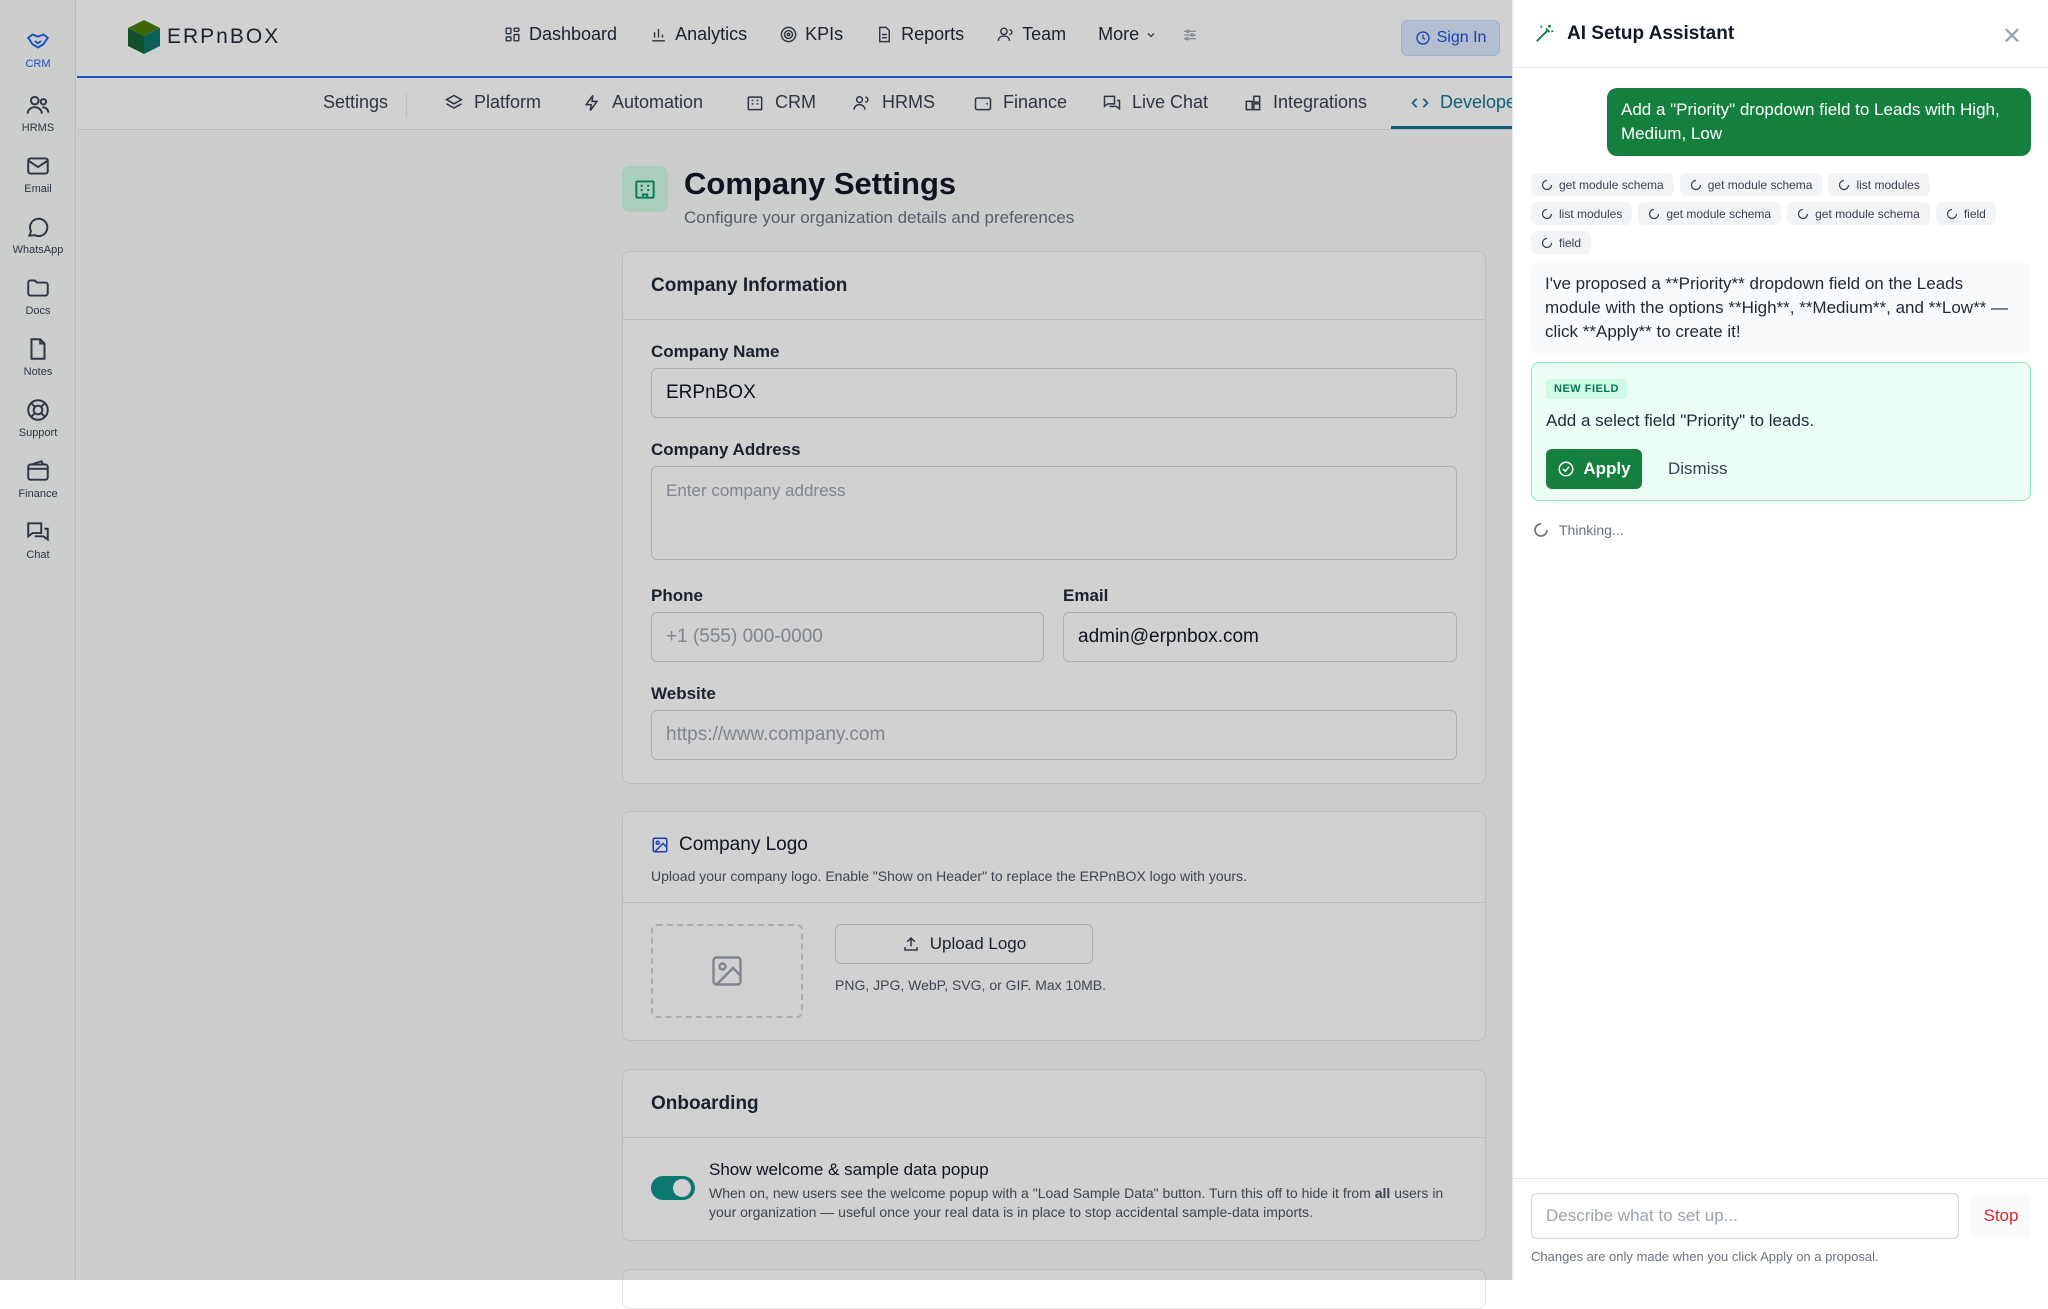 The width and height of the screenshot is (2048, 1309). Describe the element at coordinates (1651, 33) in the screenshot. I see `assistant-title: AI Setup Assistant` at that location.